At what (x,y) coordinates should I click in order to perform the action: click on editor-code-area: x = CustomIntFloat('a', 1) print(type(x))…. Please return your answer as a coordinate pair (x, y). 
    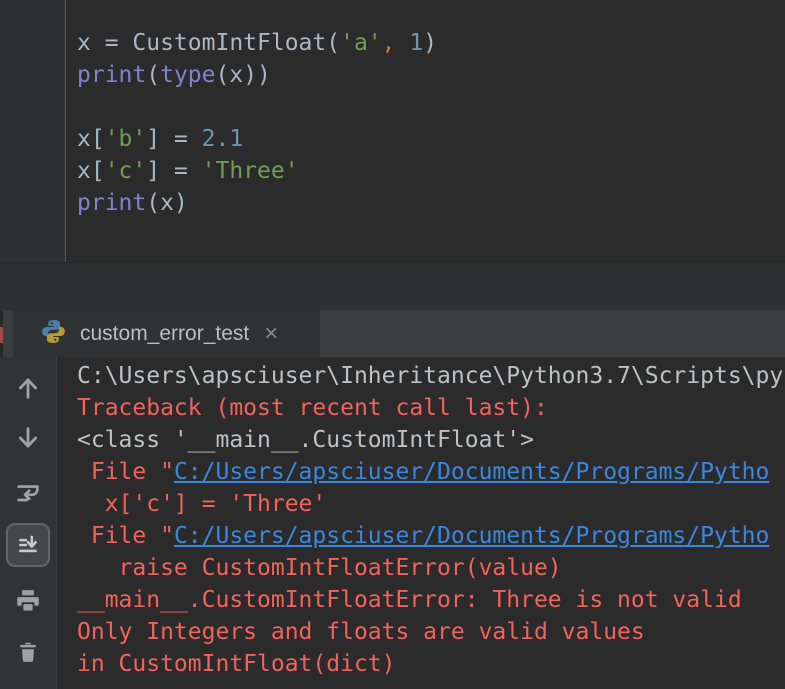
    Looking at the image, I should click on (257, 123).